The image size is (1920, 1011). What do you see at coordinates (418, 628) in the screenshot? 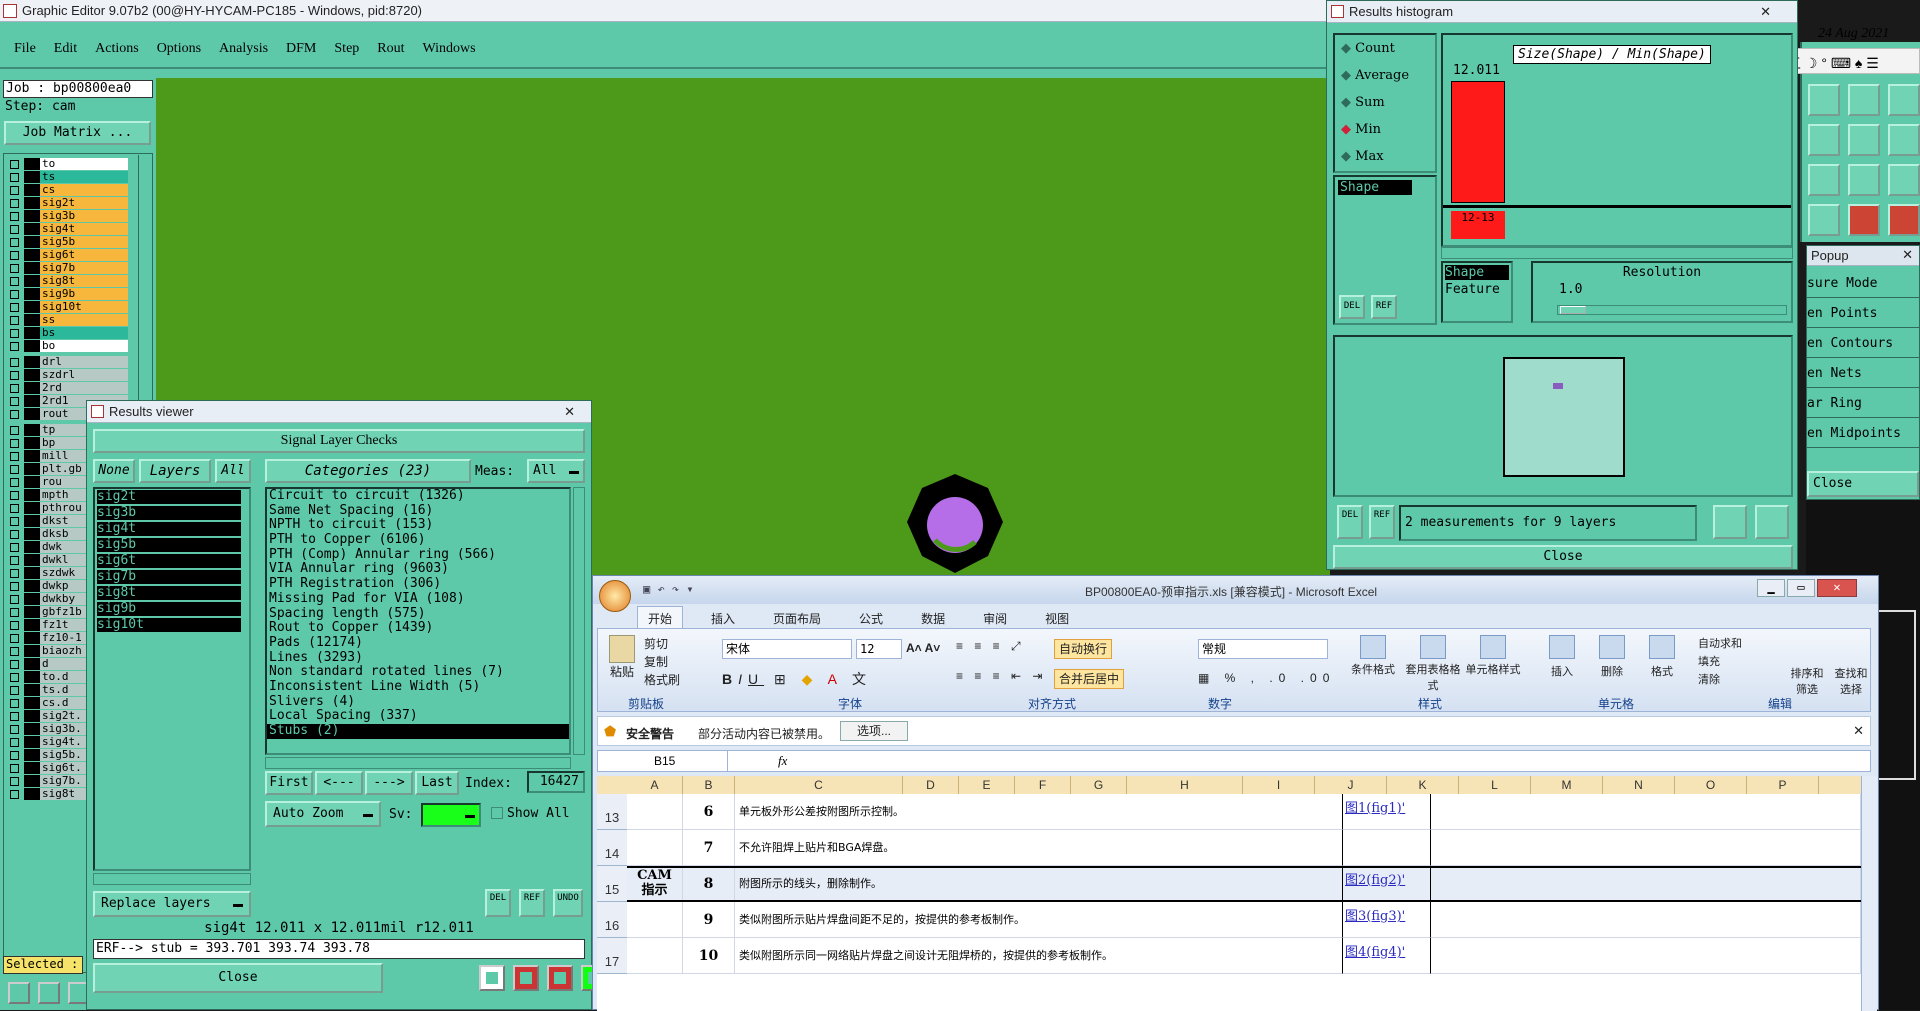
I see `category-item: Rout to Copper (1439)` at bounding box center [418, 628].